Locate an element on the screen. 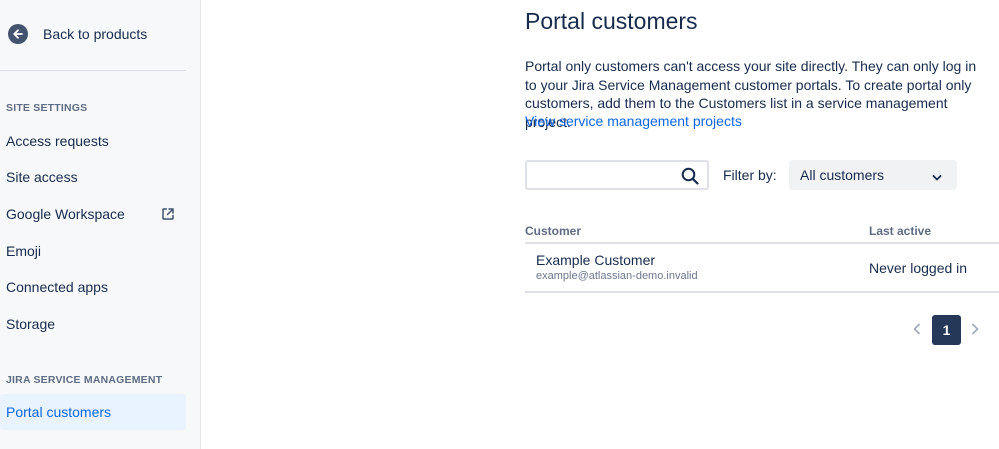  table-bottom-divider is located at coordinates (762, 292).